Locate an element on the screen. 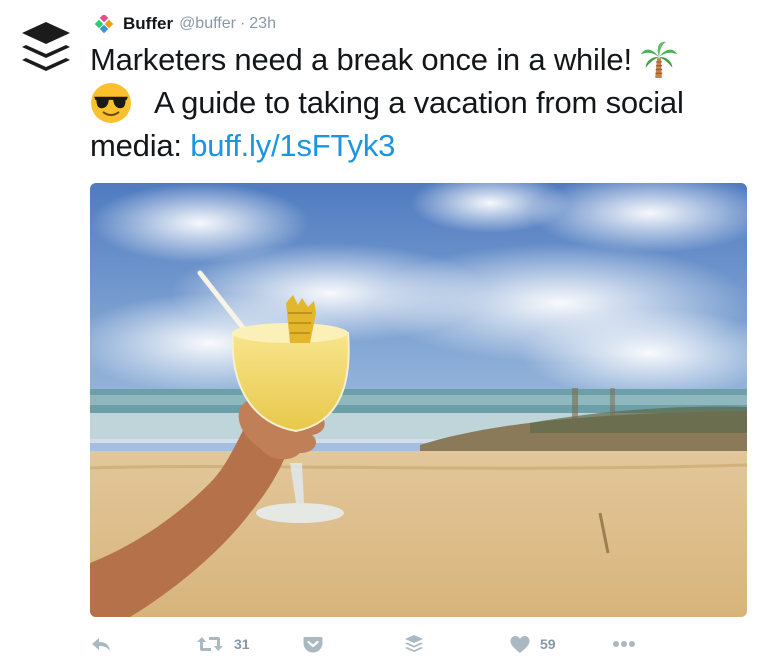 Image resolution: width=760 pixels, height=668 pixels. pocket-icon is located at coordinates (313, 645).